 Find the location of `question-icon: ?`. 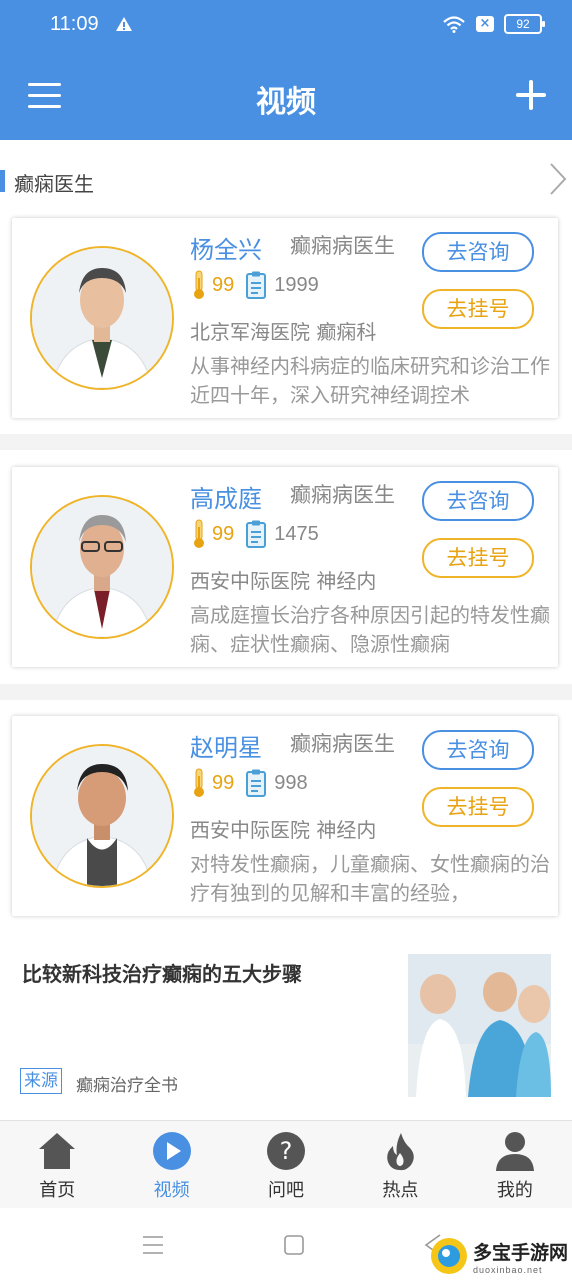

question-icon: ? is located at coordinates (286, 1151).